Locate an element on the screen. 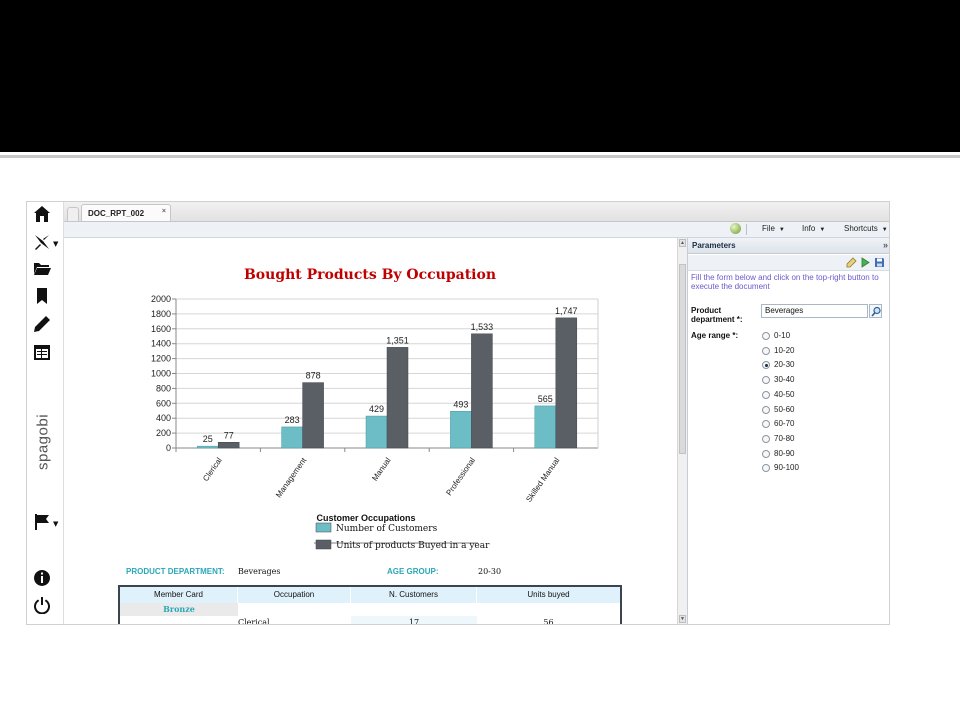 The height and width of the screenshot is (720, 960). report-scrollbar: ▲ ▼ is located at coordinates (682, 431).